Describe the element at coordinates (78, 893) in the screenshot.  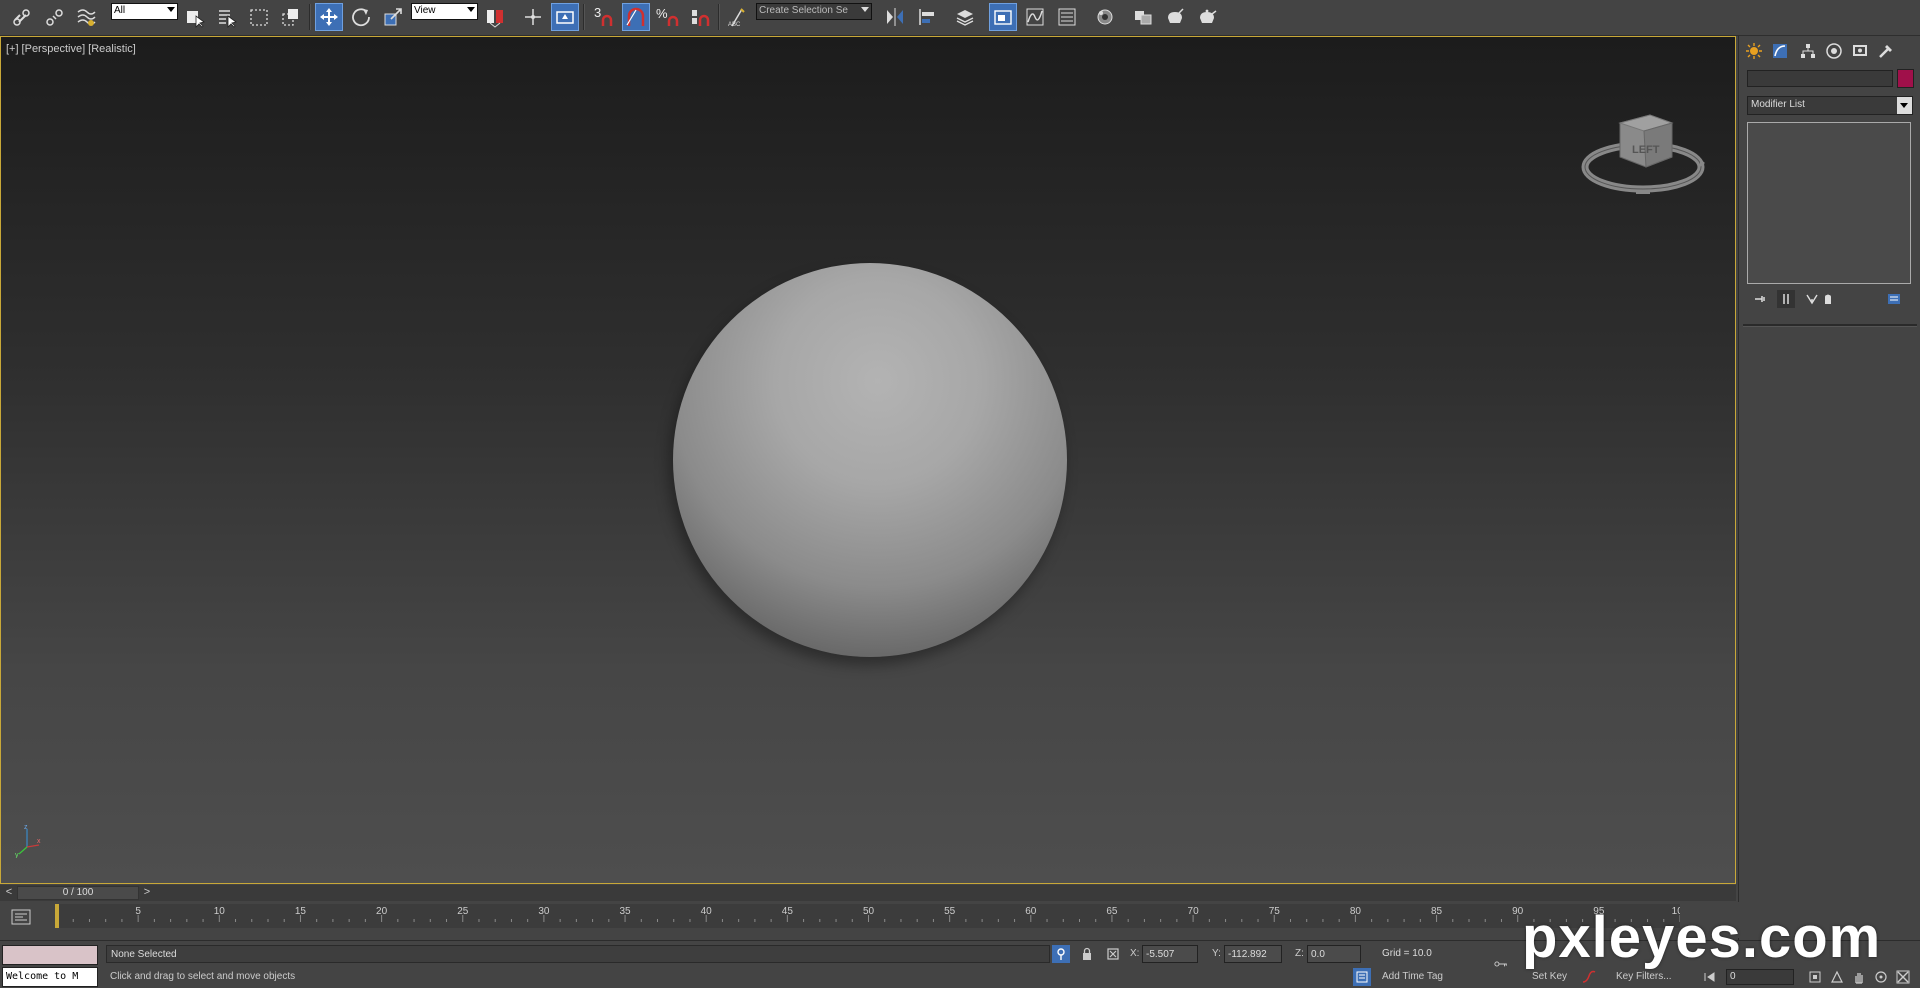
I see `time-slider-thumb: 0 / 100` at that location.